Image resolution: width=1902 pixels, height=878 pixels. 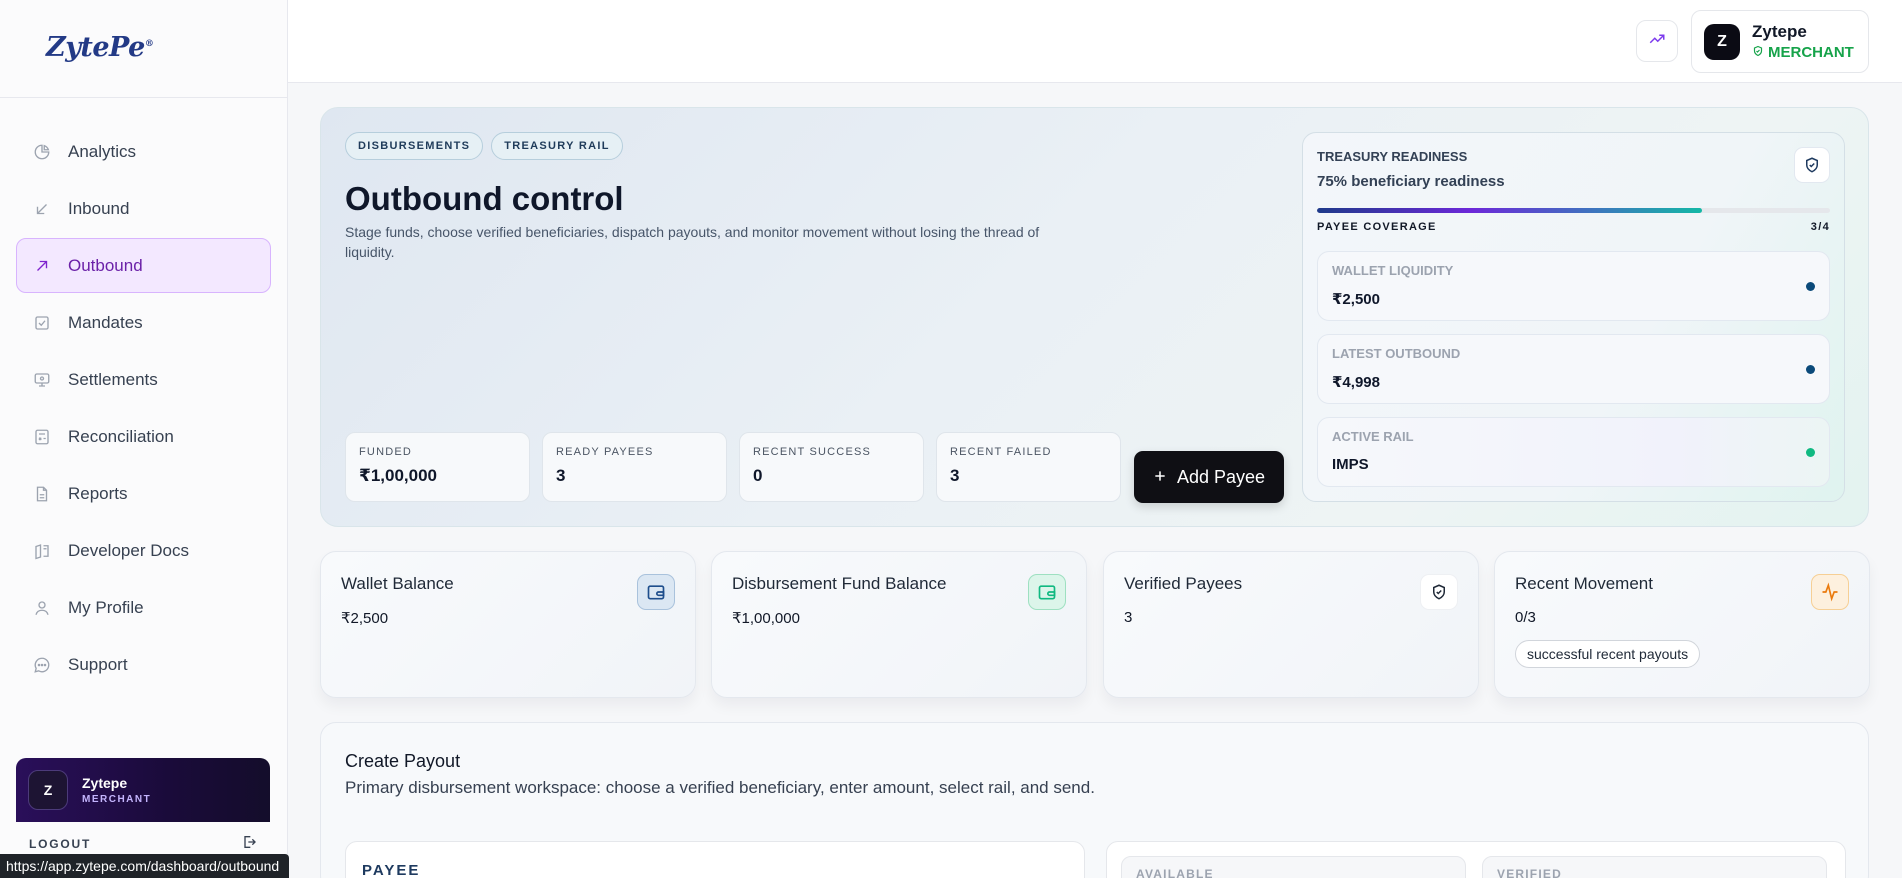 What do you see at coordinates (1780, 41) in the screenshot?
I see `account-menu: Z Zytepe MERCHANT` at bounding box center [1780, 41].